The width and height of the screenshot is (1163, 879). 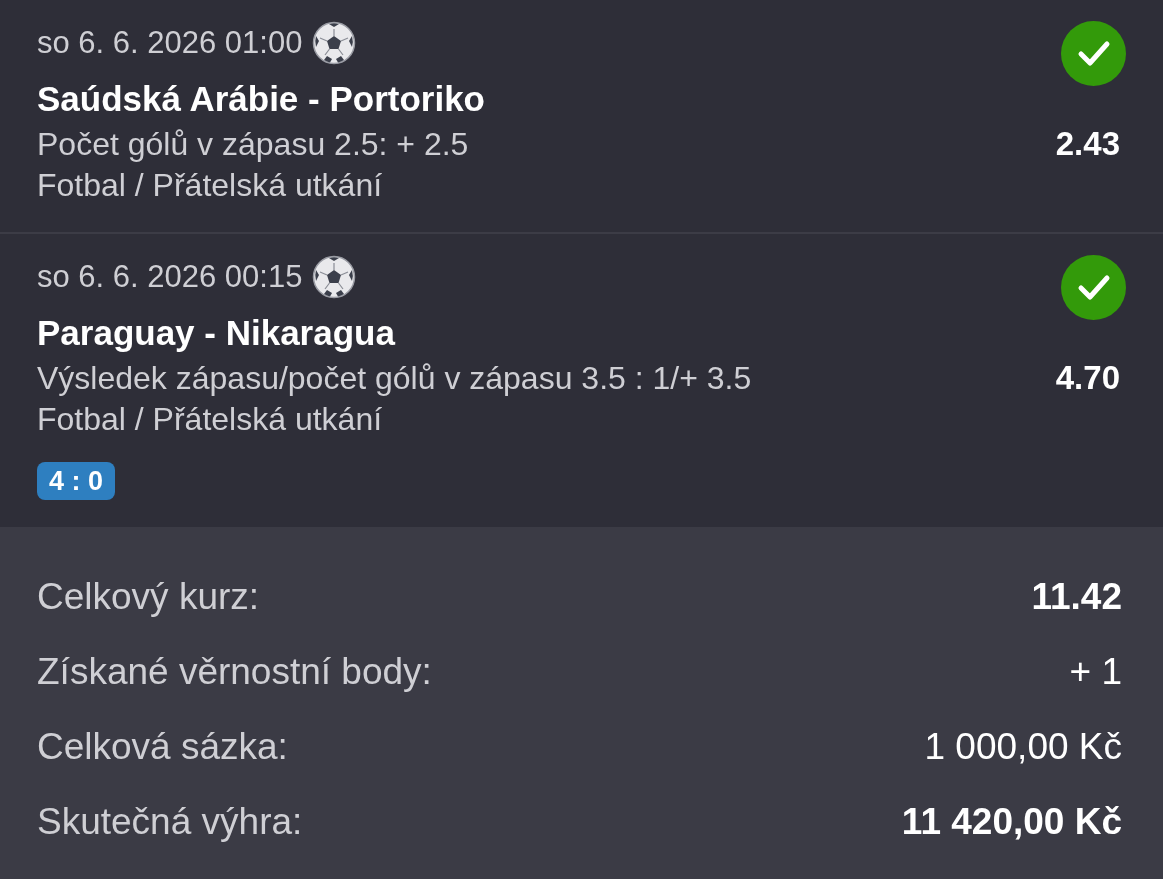 What do you see at coordinates (1087, 378) in the screenshot?
I see `odds-value: 4.70` at bounding box center [1087, 378].